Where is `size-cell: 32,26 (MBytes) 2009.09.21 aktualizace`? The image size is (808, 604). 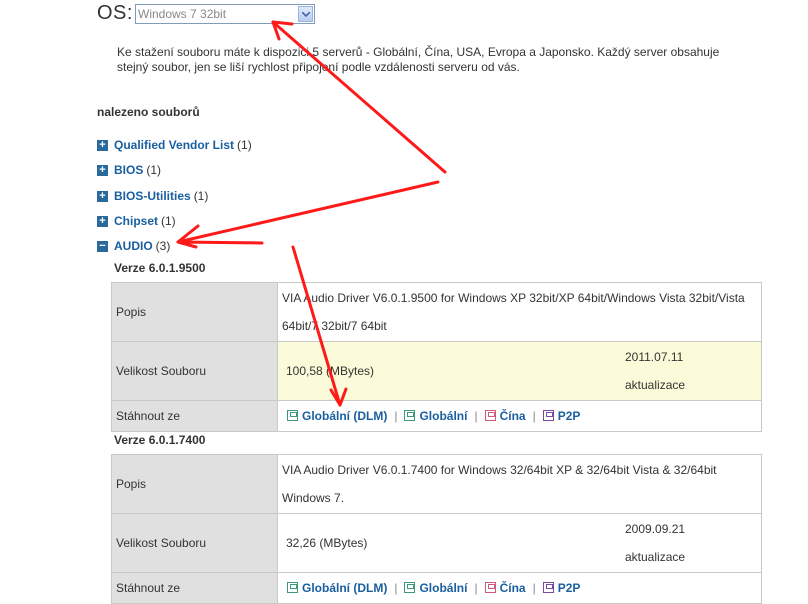
size-cell: 32,26 (MBytes) 2009.09.21 aktualizace is located at coordinates (519, 543).